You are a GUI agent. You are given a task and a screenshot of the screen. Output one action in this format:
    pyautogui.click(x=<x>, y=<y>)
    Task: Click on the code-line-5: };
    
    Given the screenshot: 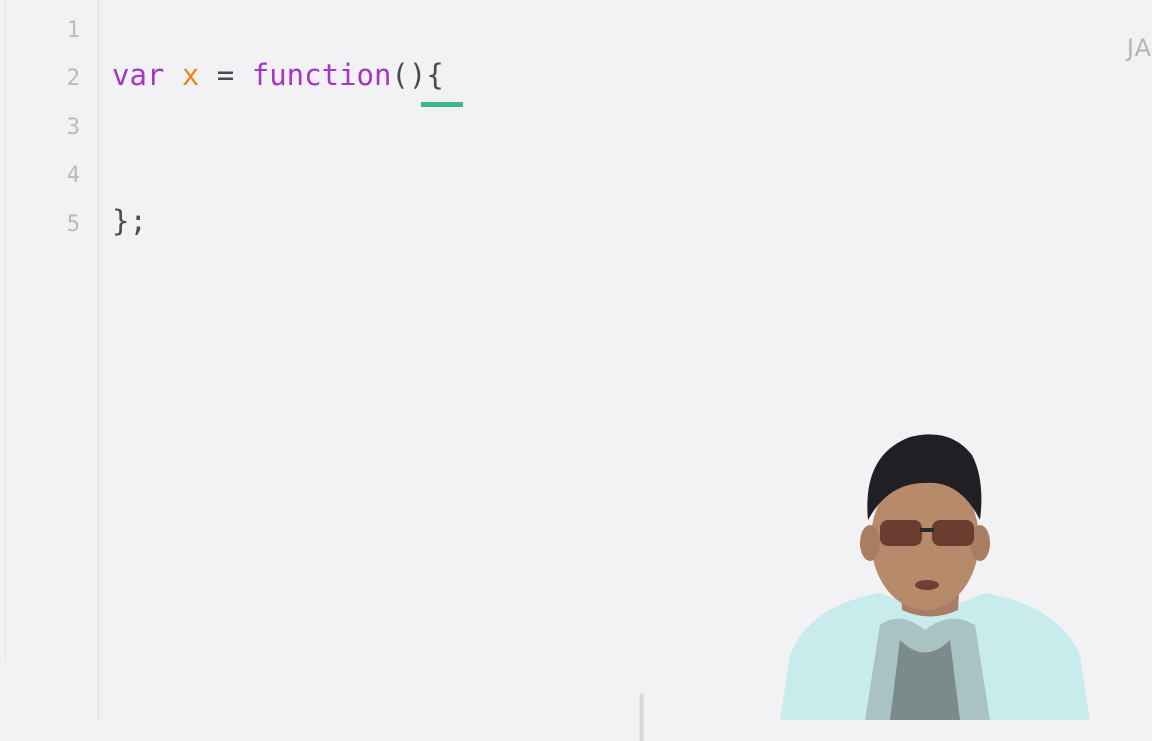 What is the action you would take?
    pyautogui.click(x=129, y=221)
    